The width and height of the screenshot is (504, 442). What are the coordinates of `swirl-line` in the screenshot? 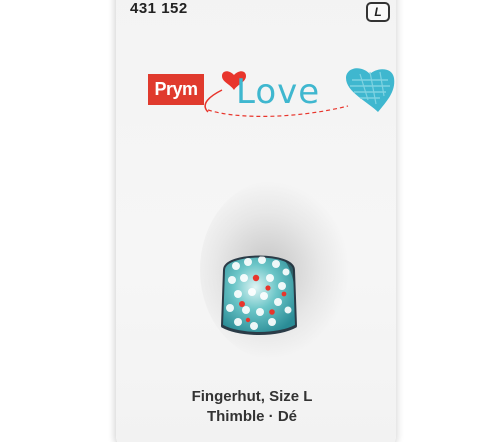 It's located at (213, 101).